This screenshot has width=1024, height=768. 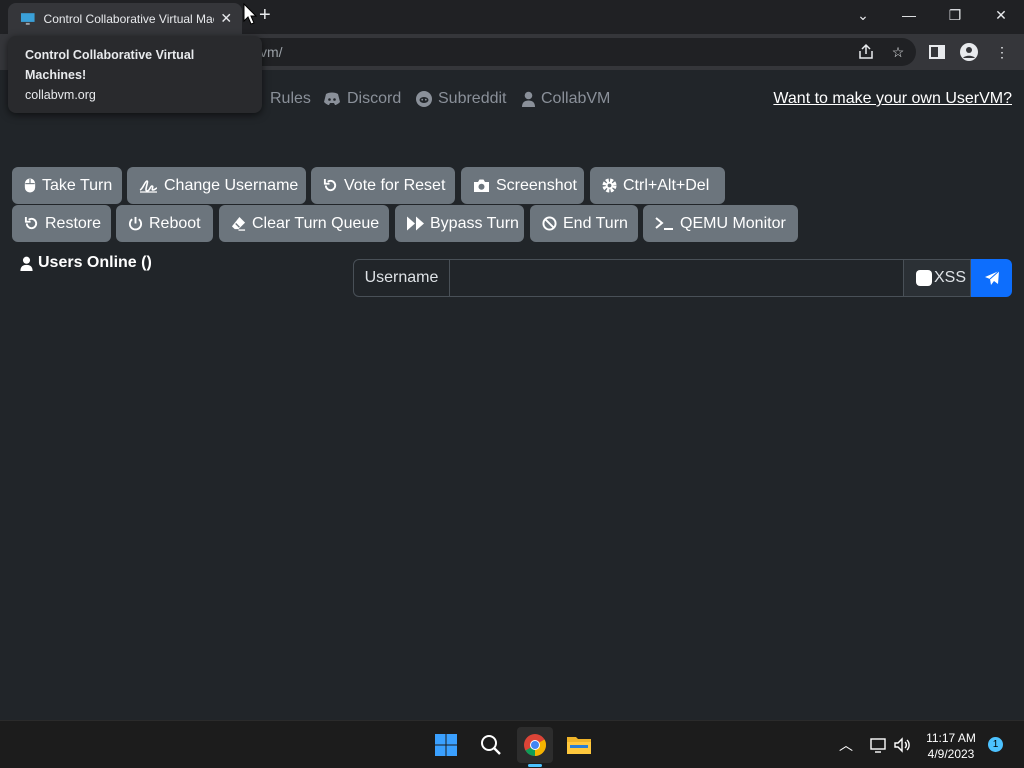 What do you see at coordinates (536, 185) in the screenshot?
I see `screenshot-label: Screenshot` at bounding box center [536, 185].